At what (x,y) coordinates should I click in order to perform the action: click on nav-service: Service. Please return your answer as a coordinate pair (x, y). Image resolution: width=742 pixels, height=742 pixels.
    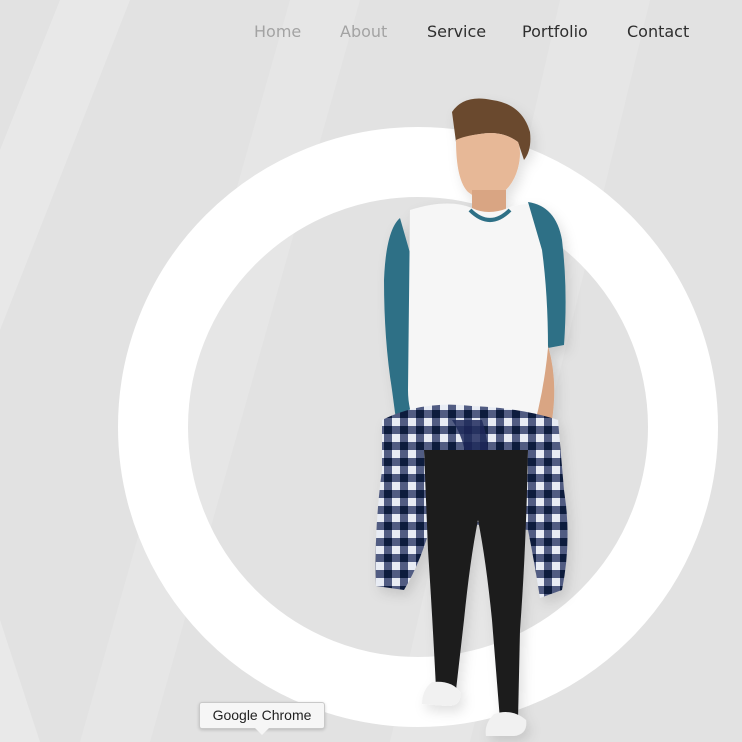
    Looking at the image, I should click on (456, 32).